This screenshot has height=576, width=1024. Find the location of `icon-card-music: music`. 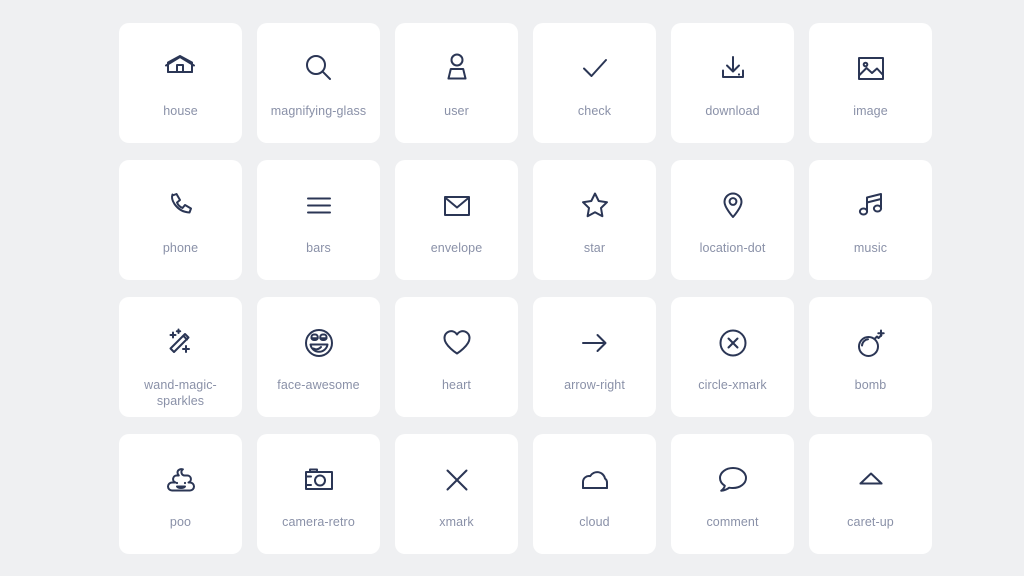

icon-card-music: music is located at coordinates (870, 220).